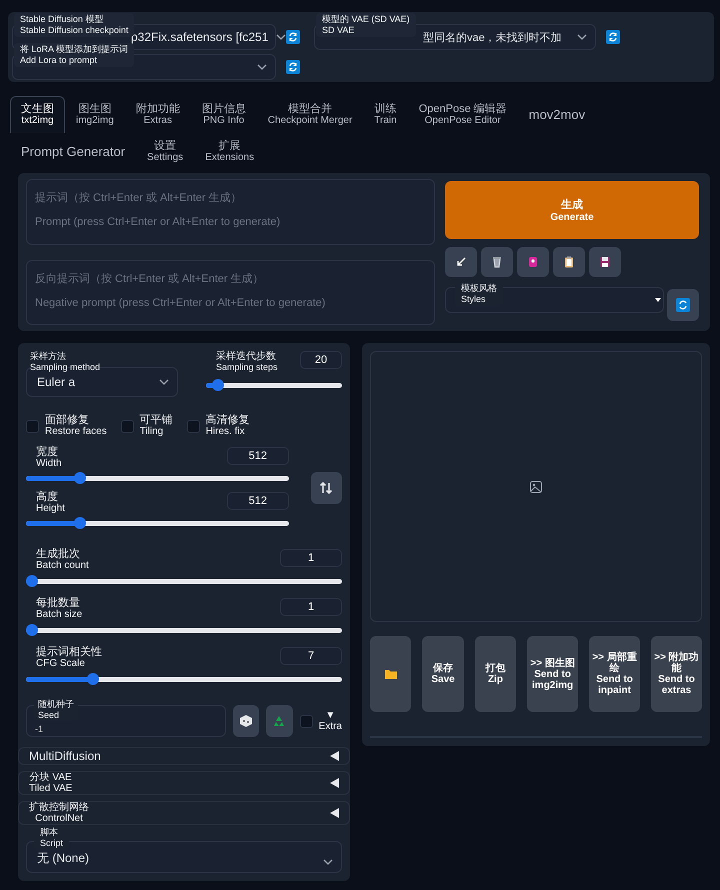 This screenshot has width=720, height=890. I want to click on swap-arrows-icon, so click(326, 488).